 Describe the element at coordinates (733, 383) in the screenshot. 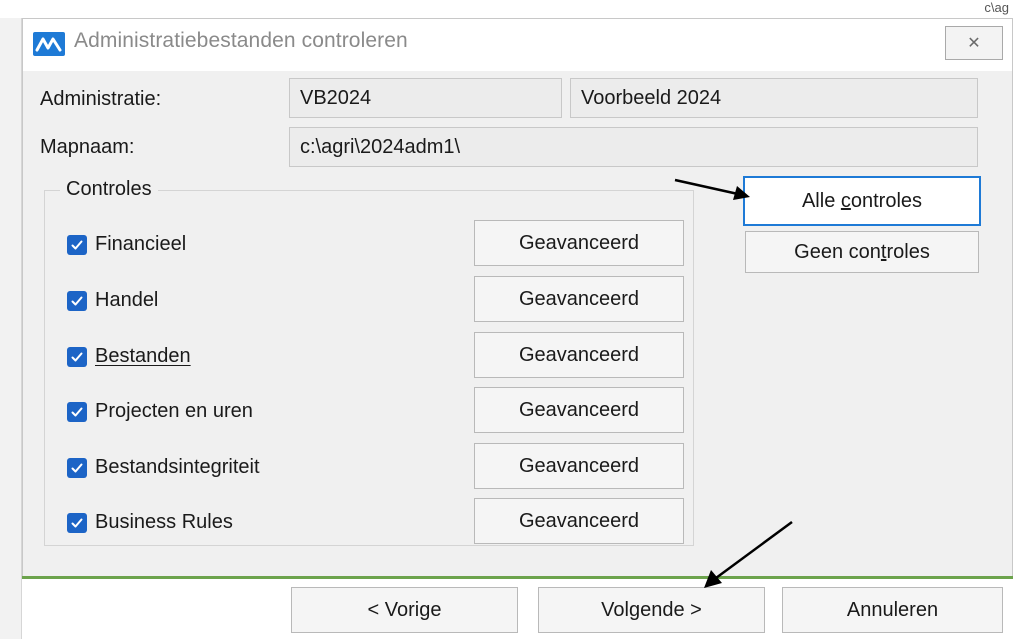

I see `annotation-arrows` at that location.